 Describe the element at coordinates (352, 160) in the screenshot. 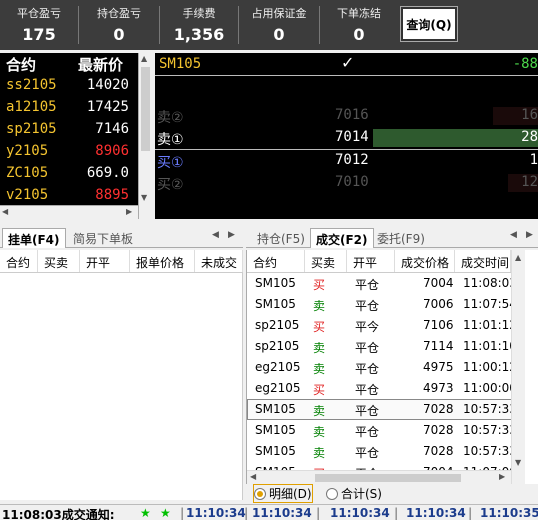

I see `depth-price: 7012` at that location.